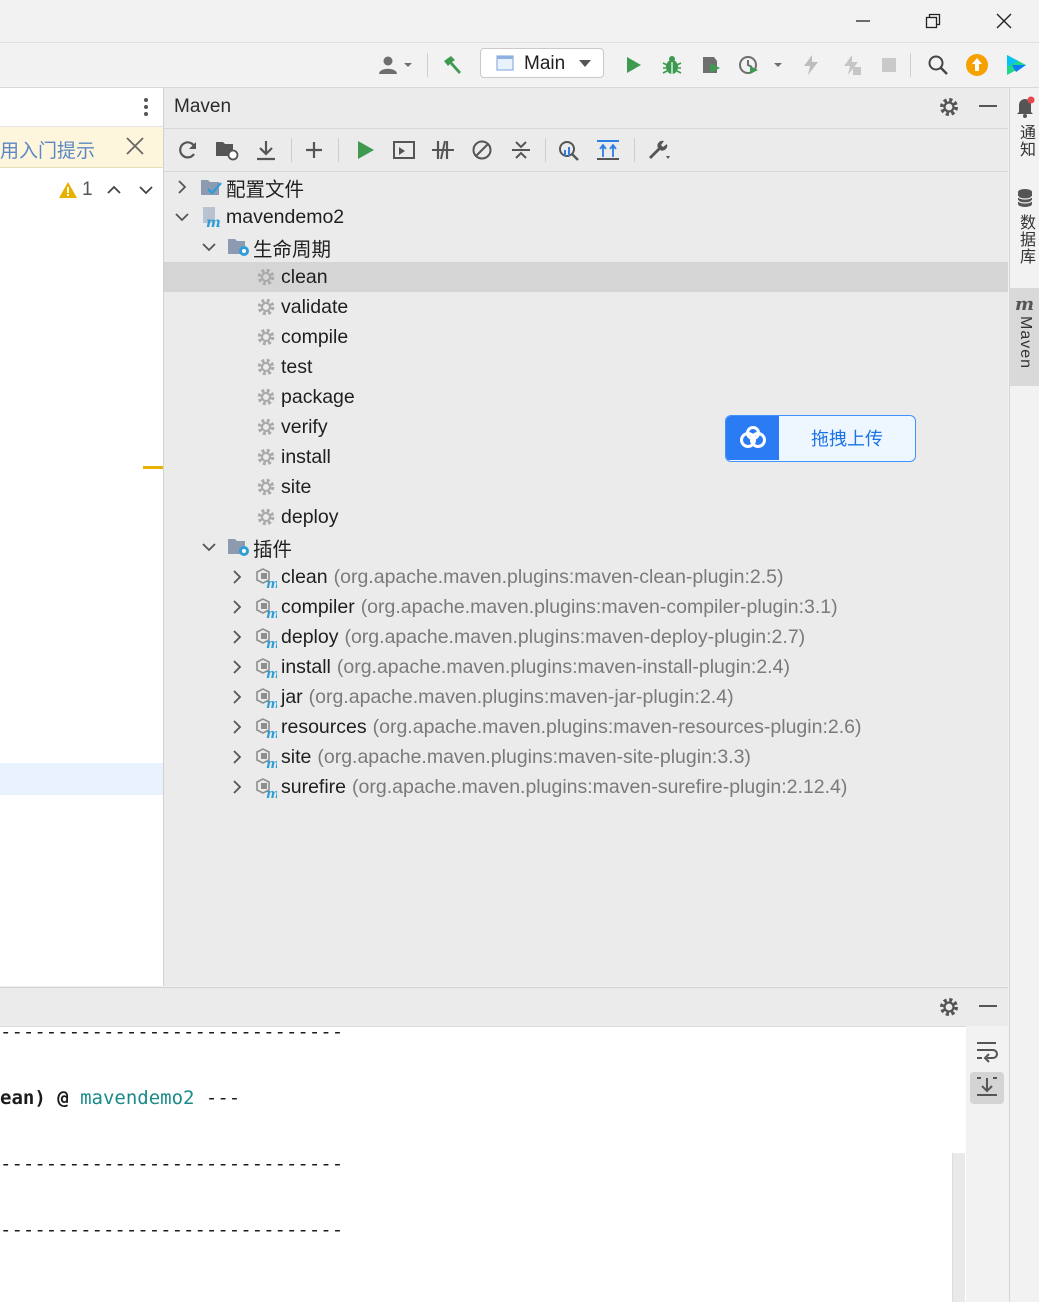 The image size is (1039, 1302). I want to click on tree-node-lifecycle: 生命周期, so click(586, 247).